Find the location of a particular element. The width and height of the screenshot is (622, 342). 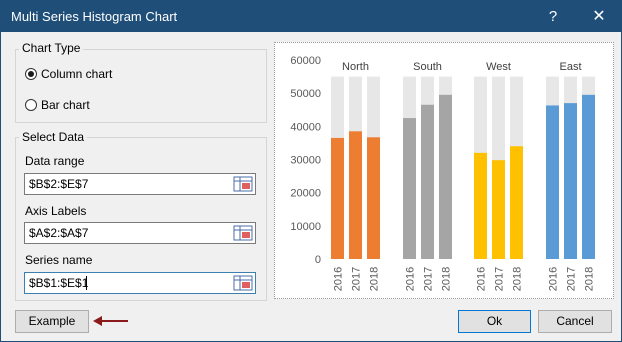

west-bar-2018 is located at coordinates (516, 202).